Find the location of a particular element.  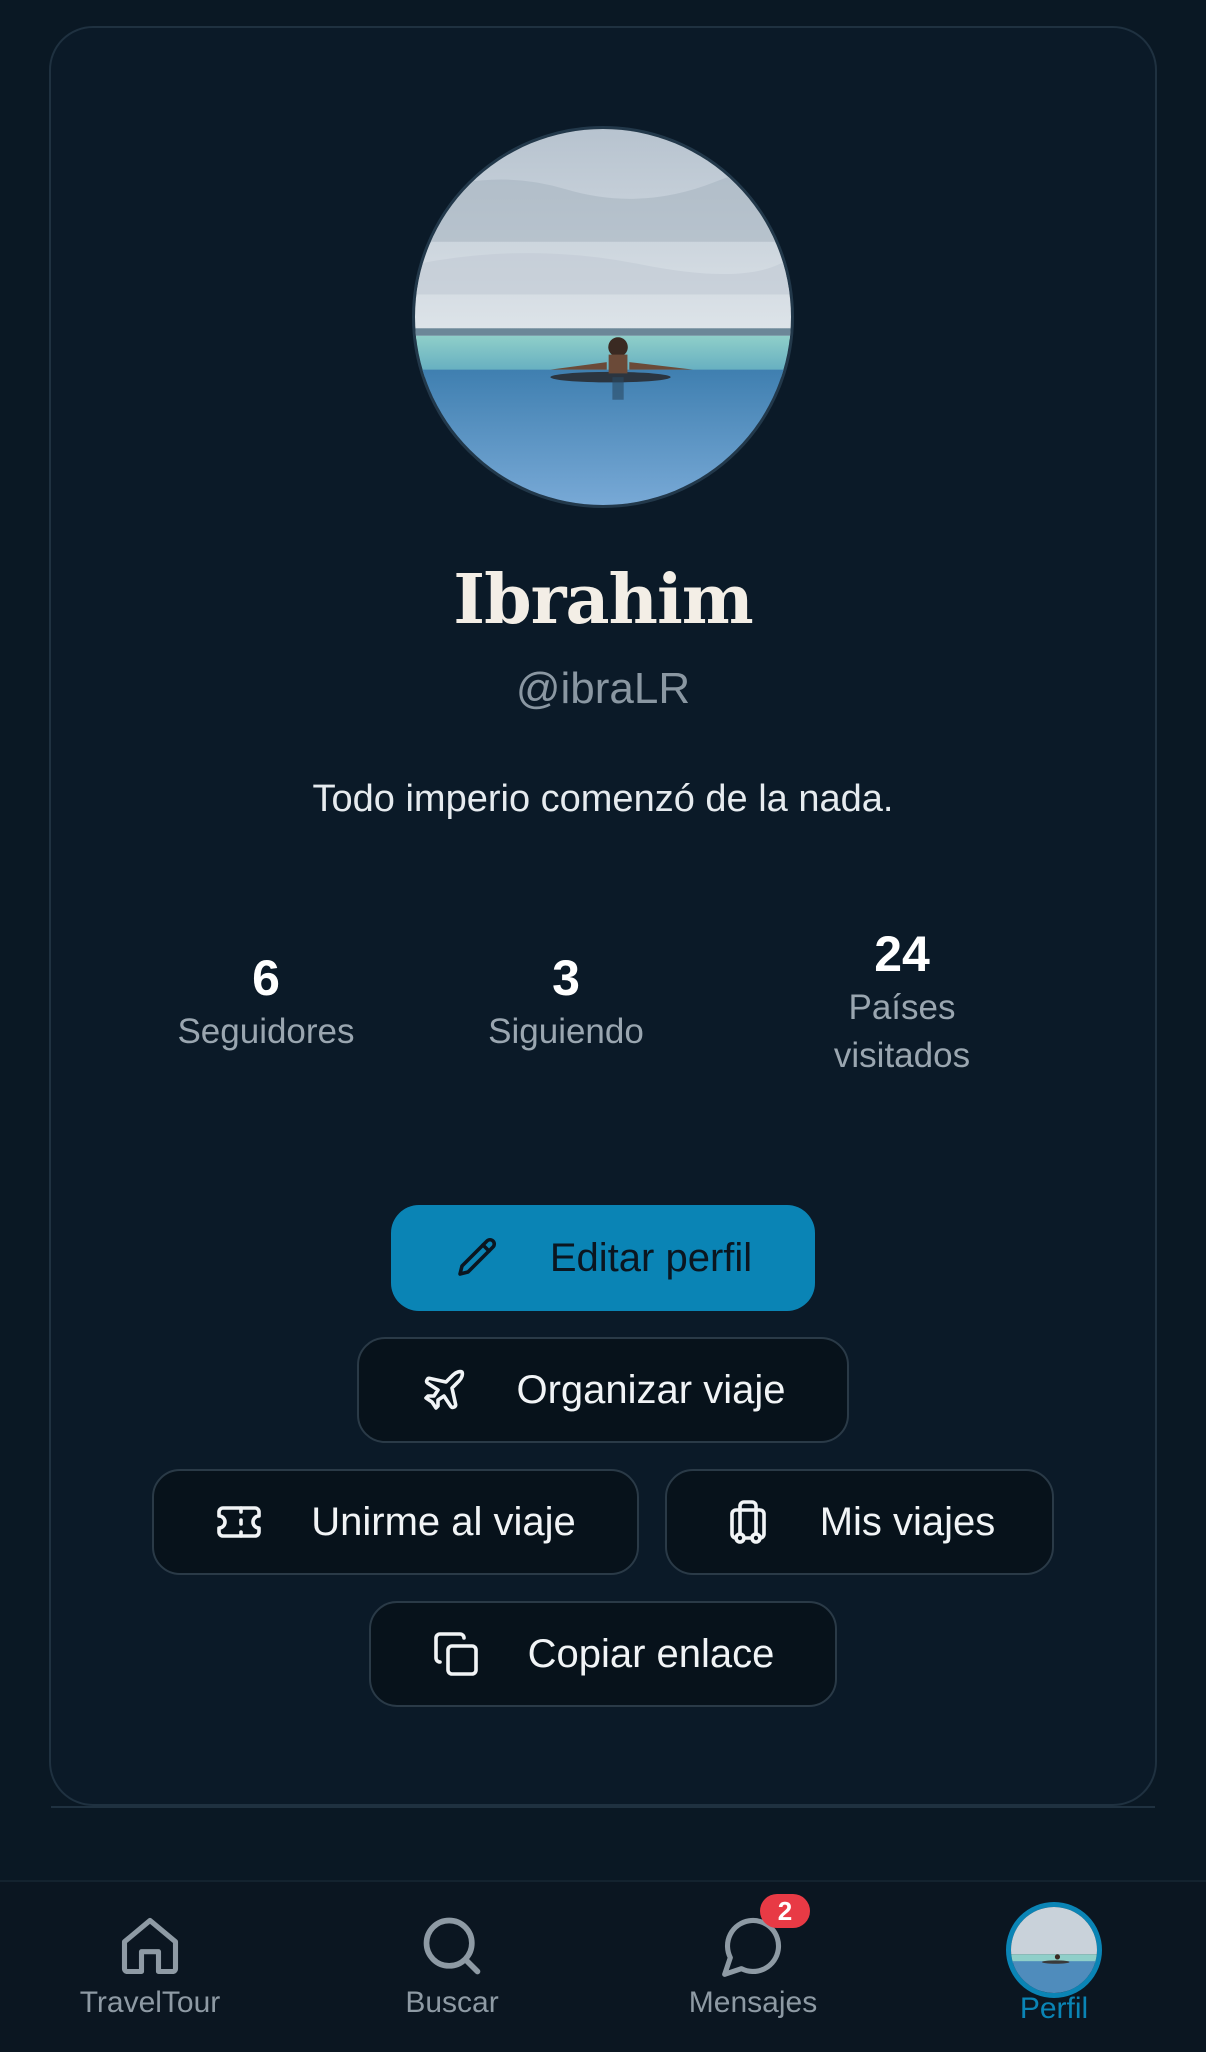

tab-home-label: TravelTour is located at coordinates (150, 2002).